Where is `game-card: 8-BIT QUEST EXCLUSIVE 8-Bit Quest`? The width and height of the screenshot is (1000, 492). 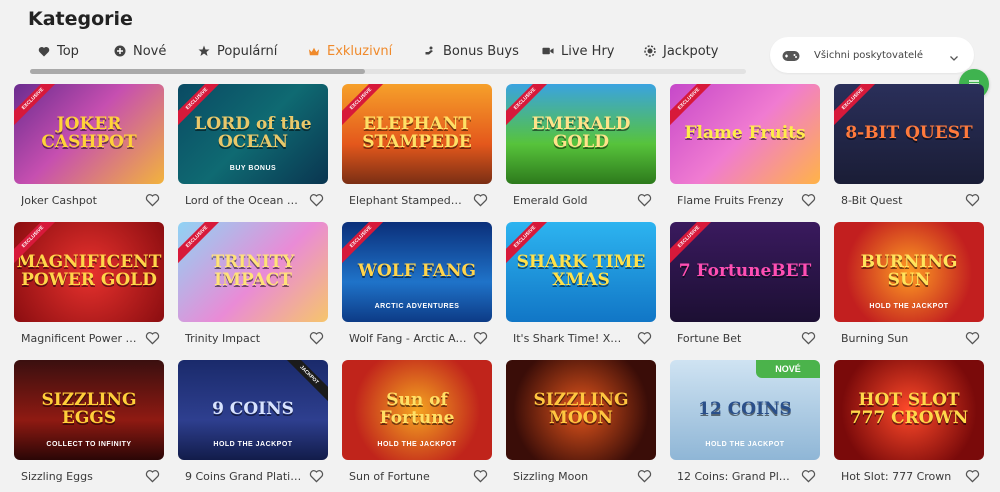
game-card: 8-BIT QUEST EXCLUSIVE 8-Bit Quest is located at coordinates (909, 150).